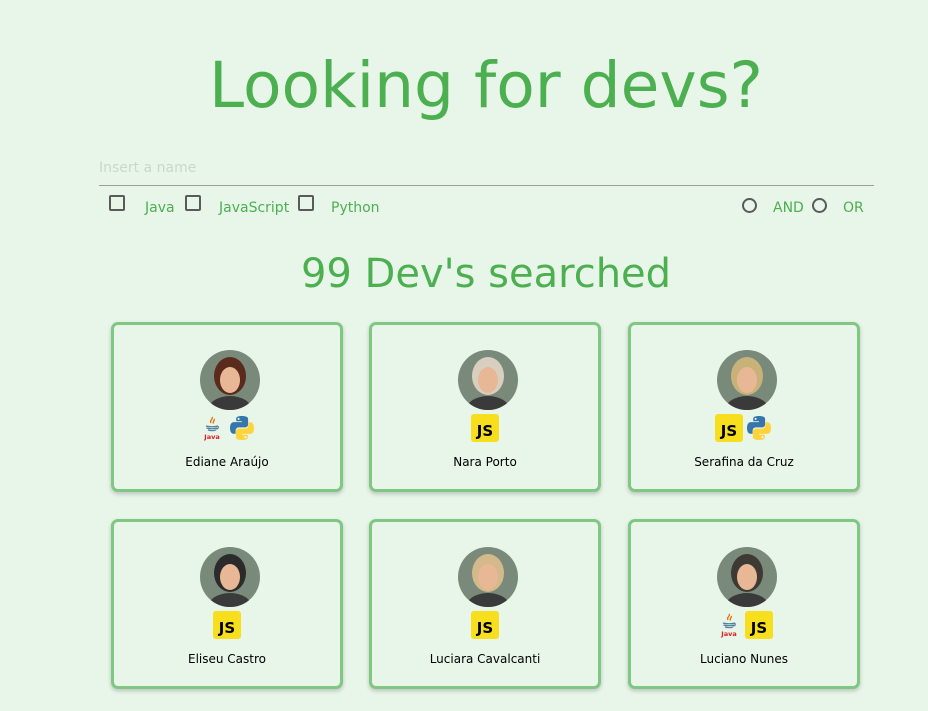  Describe the element at coordinates (117, 203) in the screenshot. I see `java-checkbox` at that location.